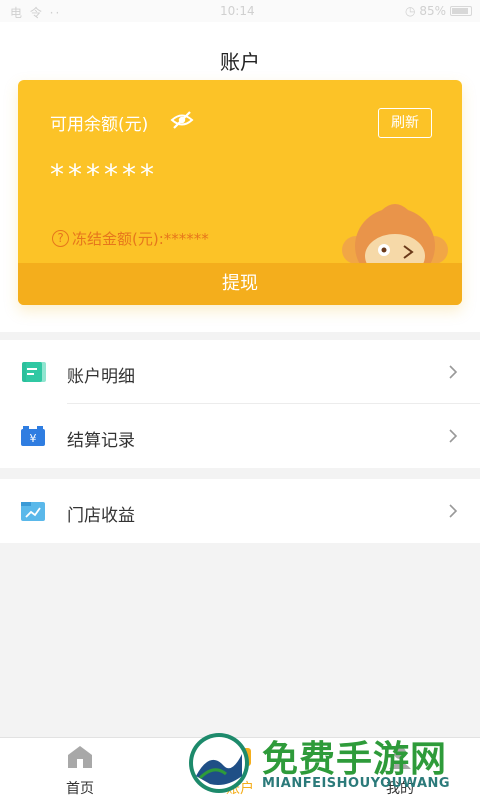  Describe the element at coordinates (140, 239) in the screenshot. I see `frozen-amount-label: 冻结金额(元):******` at that location.